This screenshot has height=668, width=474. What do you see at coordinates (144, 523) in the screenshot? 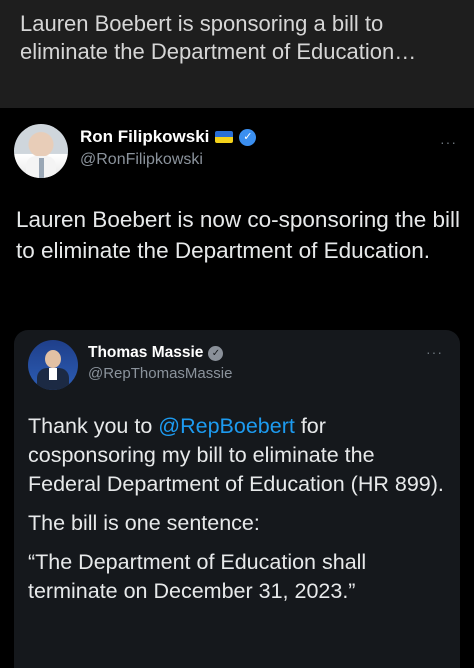
I see `quoted-paragraph-2: The bill is one sentence:` at bounding box center [144, 523].